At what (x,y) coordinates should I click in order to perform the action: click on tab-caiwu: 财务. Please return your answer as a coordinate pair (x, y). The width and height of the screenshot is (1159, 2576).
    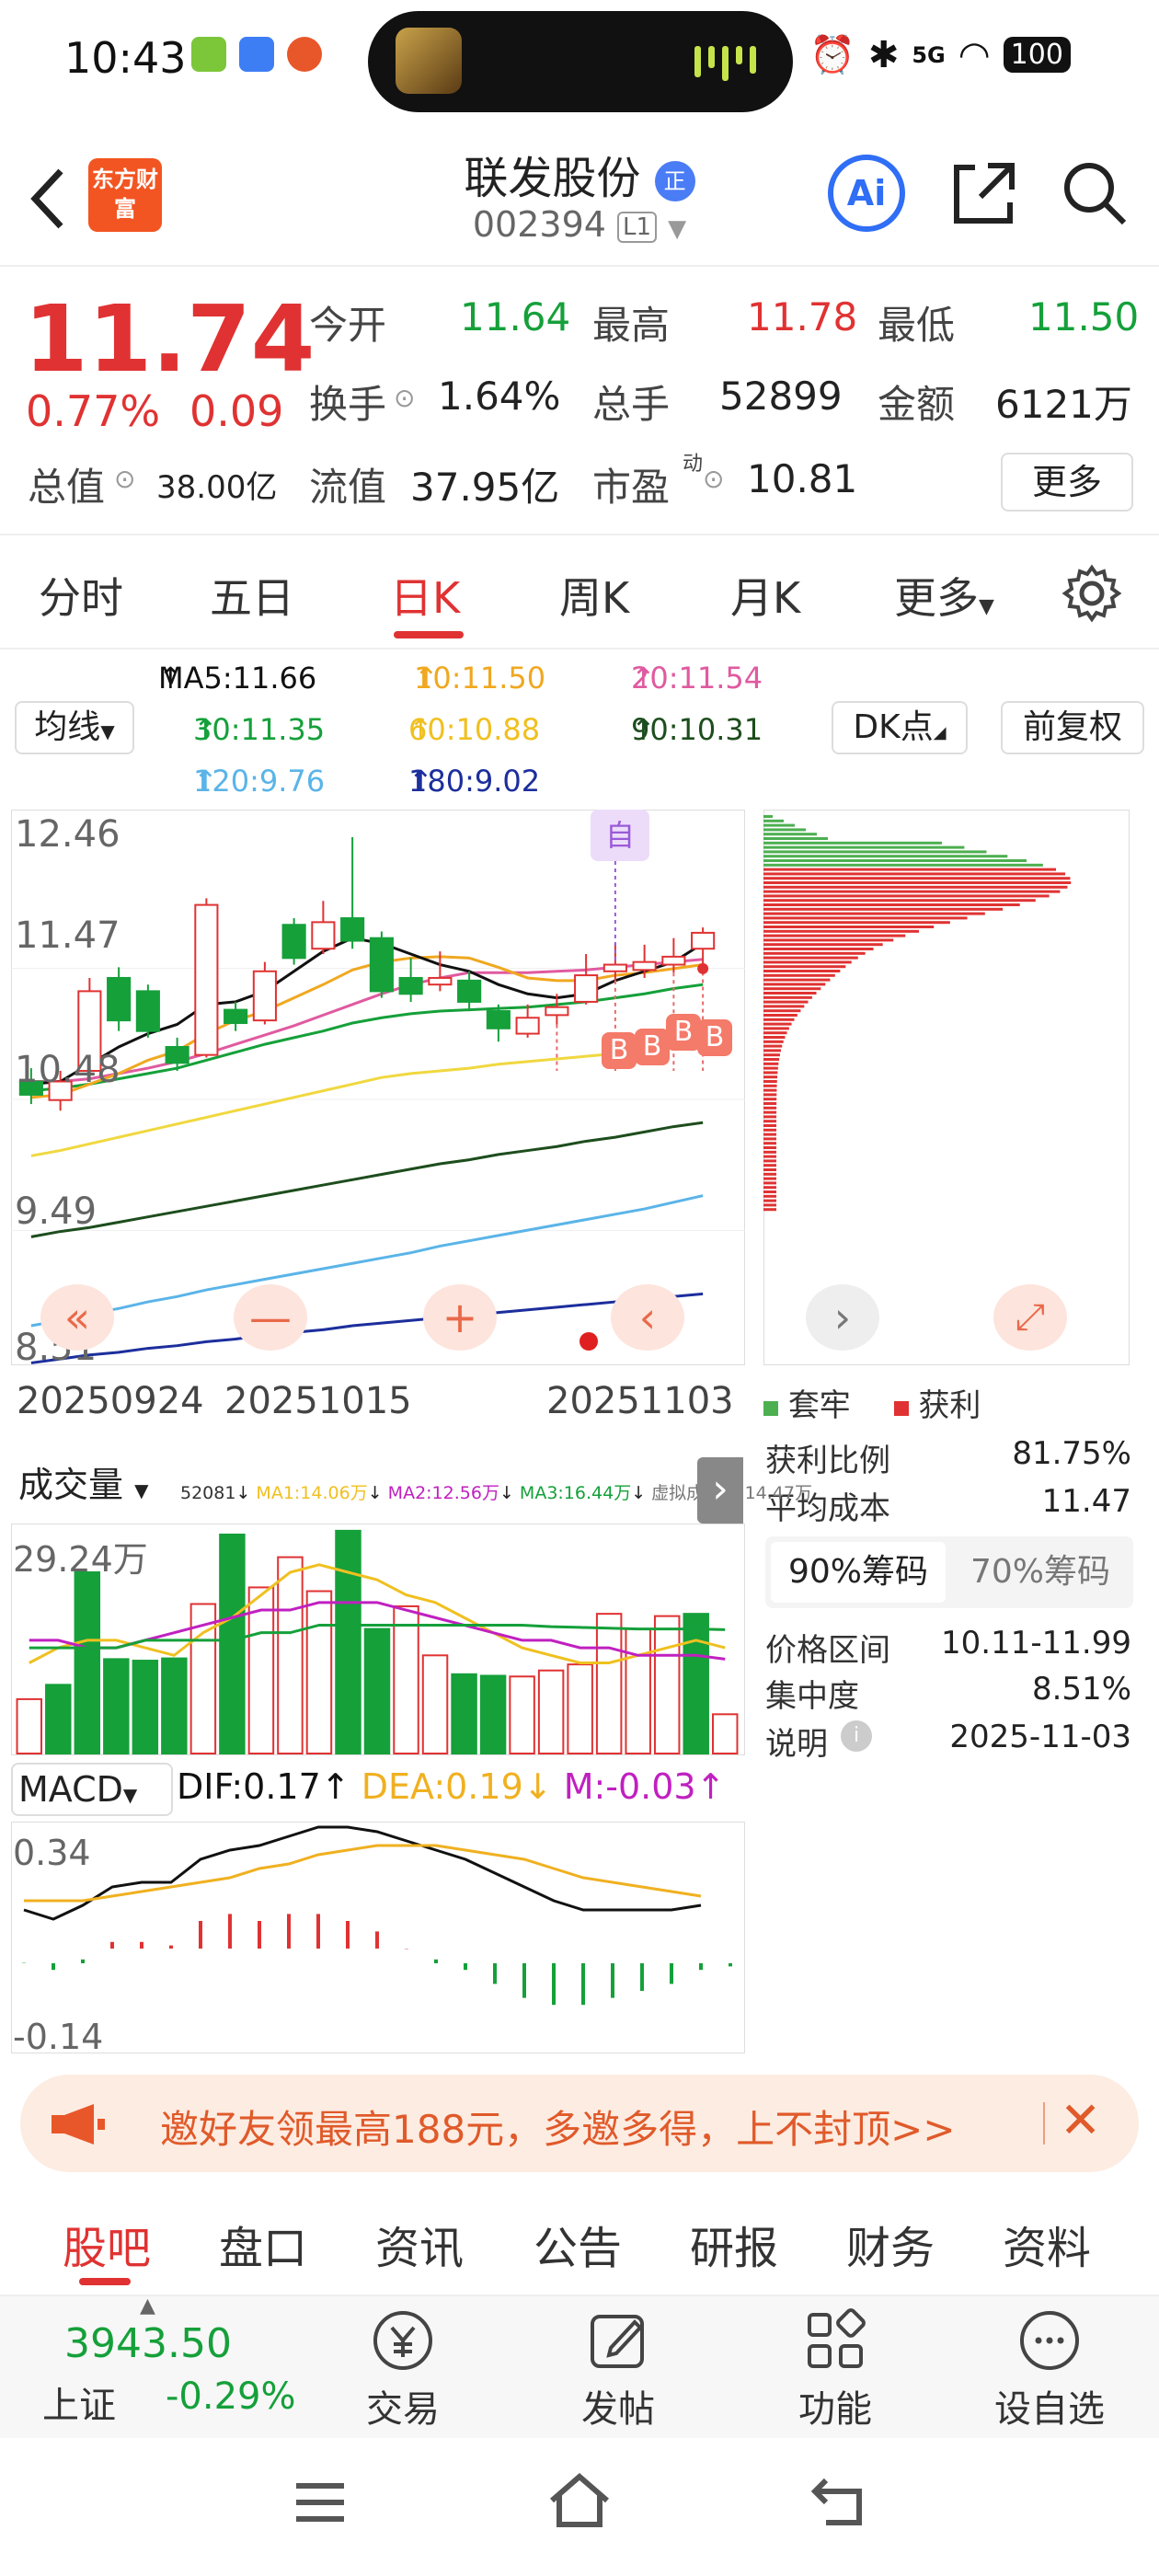
    Looking at the image, I should click on (890, 2244).